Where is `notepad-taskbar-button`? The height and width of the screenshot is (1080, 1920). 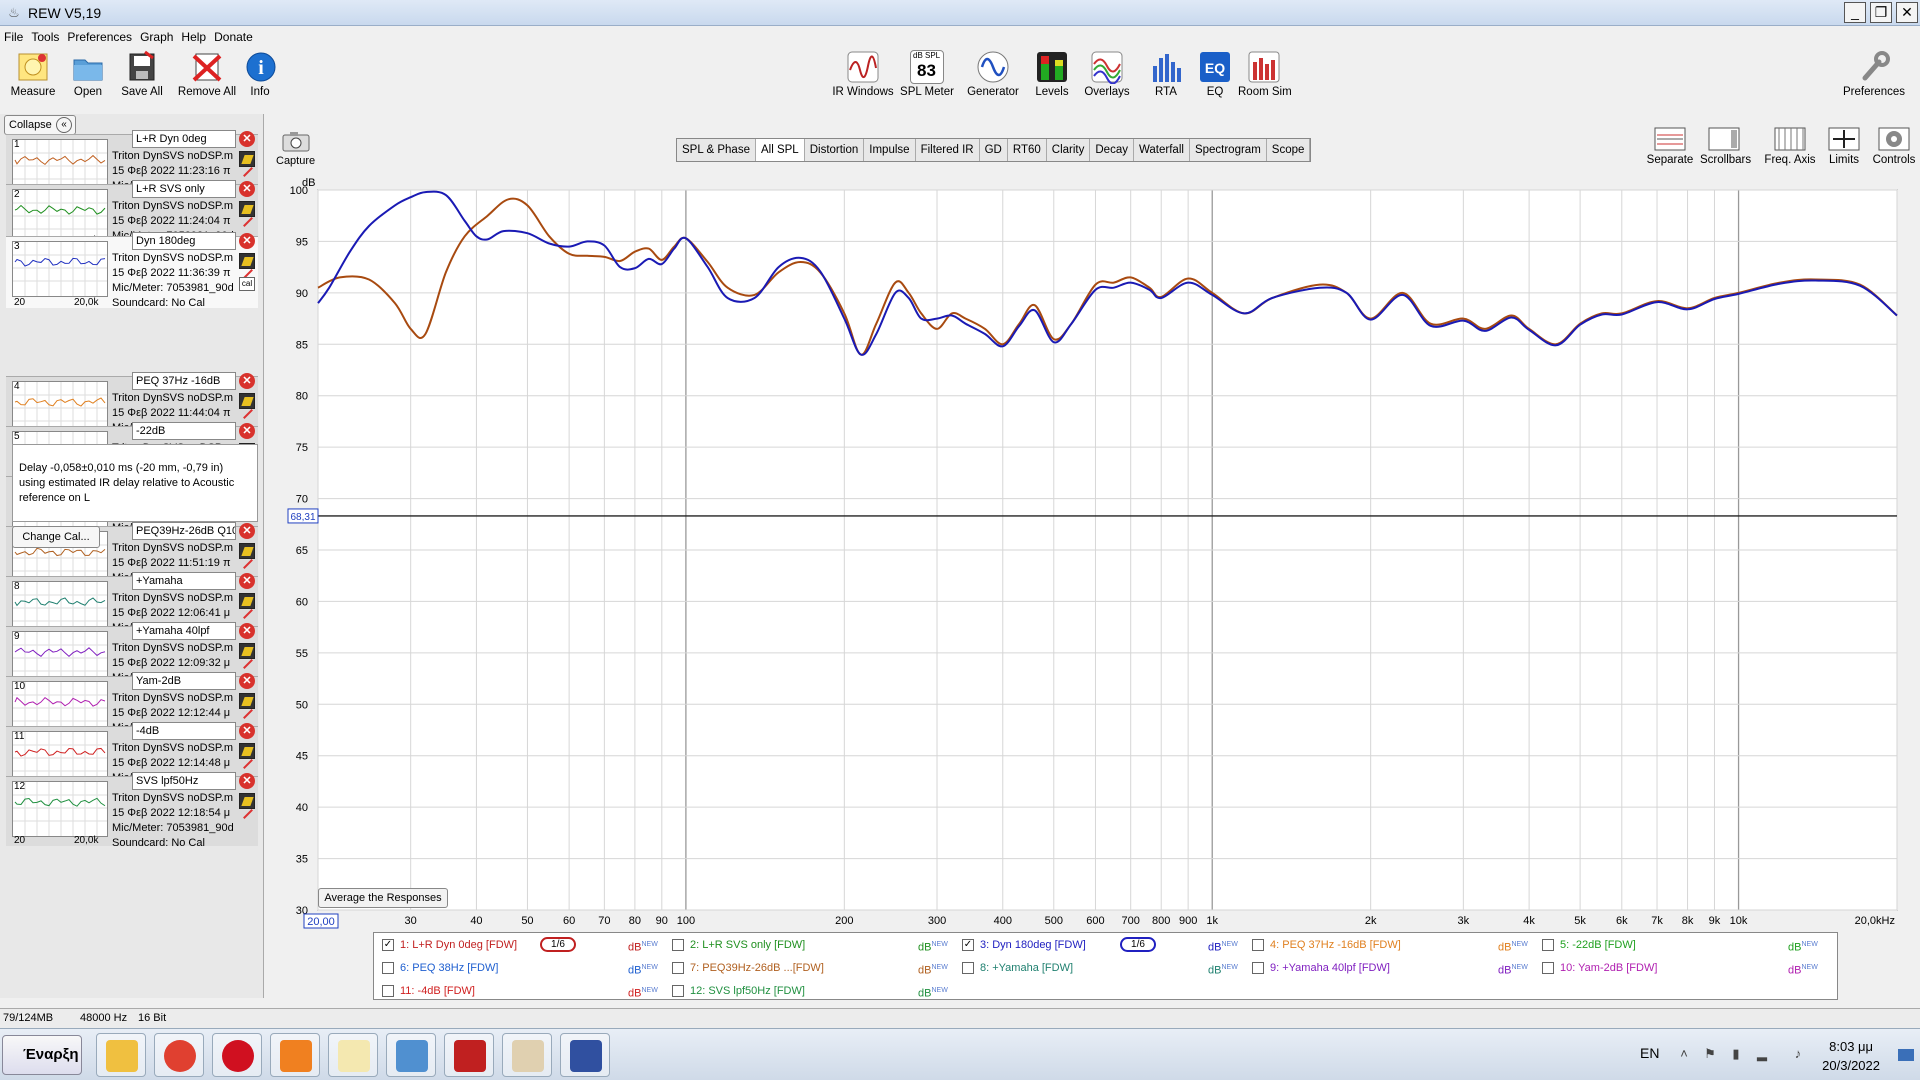
notepad-taskbar-button is located at coordinates (353, 1055).